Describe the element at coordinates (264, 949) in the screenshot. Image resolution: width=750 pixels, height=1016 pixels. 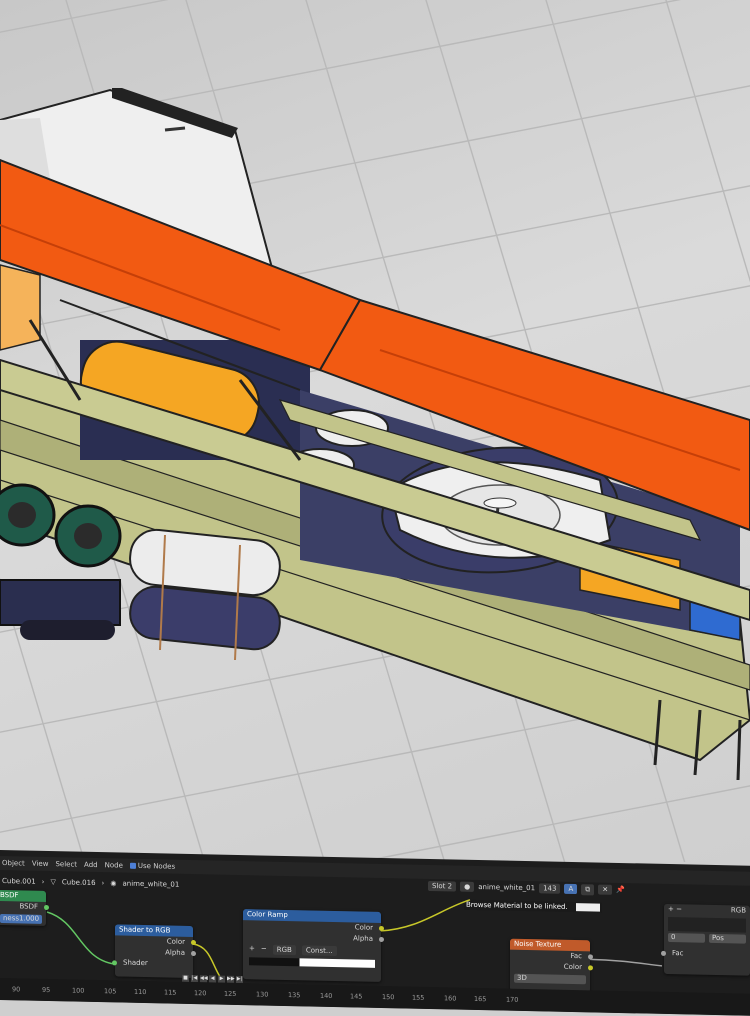
I see `remove-stop-button: −` at that location.